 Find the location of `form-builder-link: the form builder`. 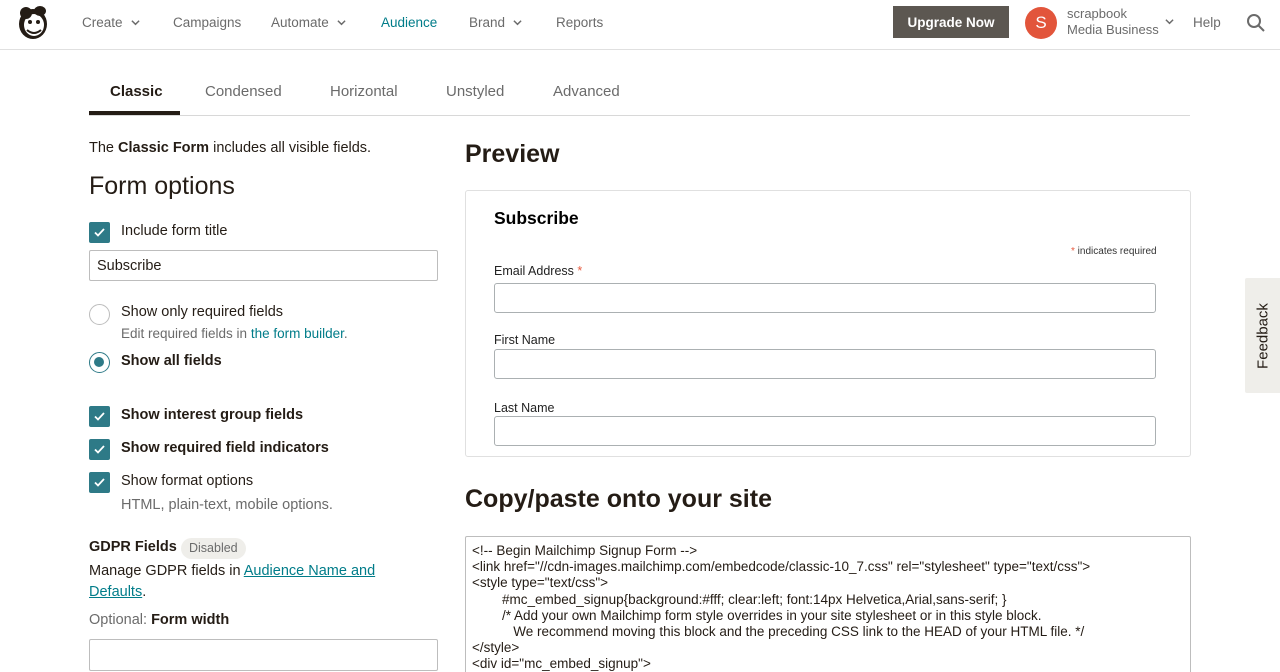

form-builder-link: the form builder is located at coordinates (297, 333).